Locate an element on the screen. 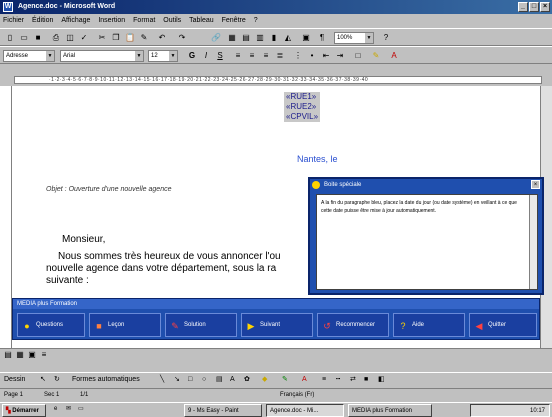 The width and height of the screenshot is (552, 417). decrease-indent-icon: ⇤ is located at coordinates (326, 56).